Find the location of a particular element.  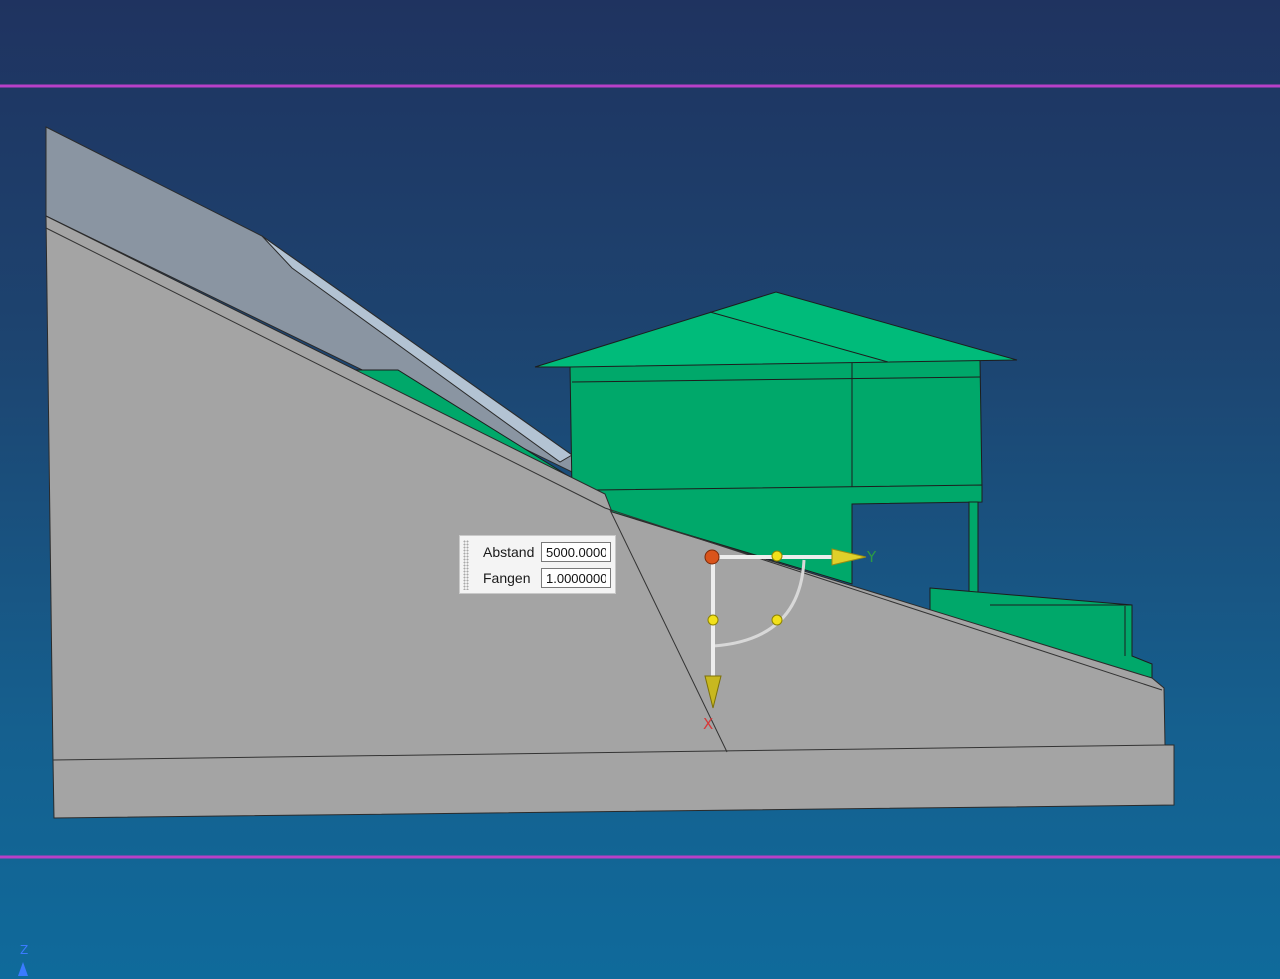

handle-arc-point is located at coordinates (777, 620).